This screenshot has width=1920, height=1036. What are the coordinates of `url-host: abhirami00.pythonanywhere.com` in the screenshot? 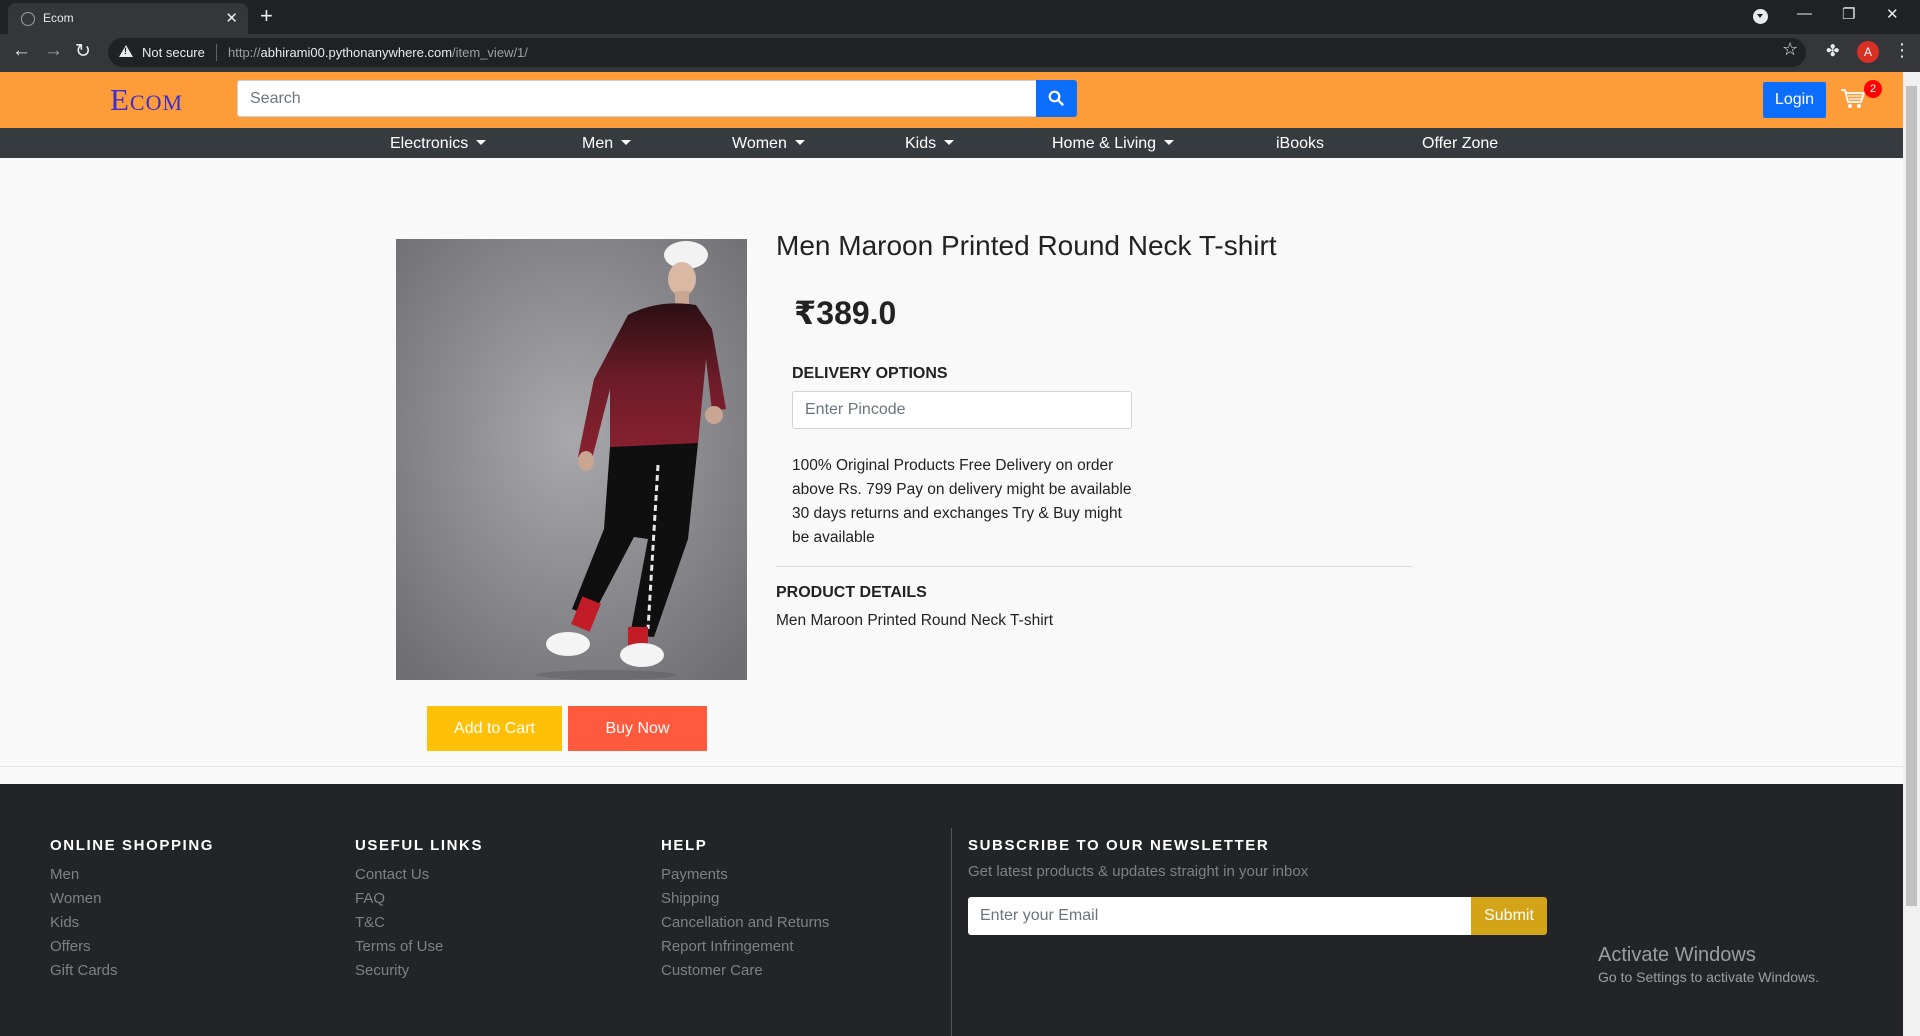 It's located at (356, 52).